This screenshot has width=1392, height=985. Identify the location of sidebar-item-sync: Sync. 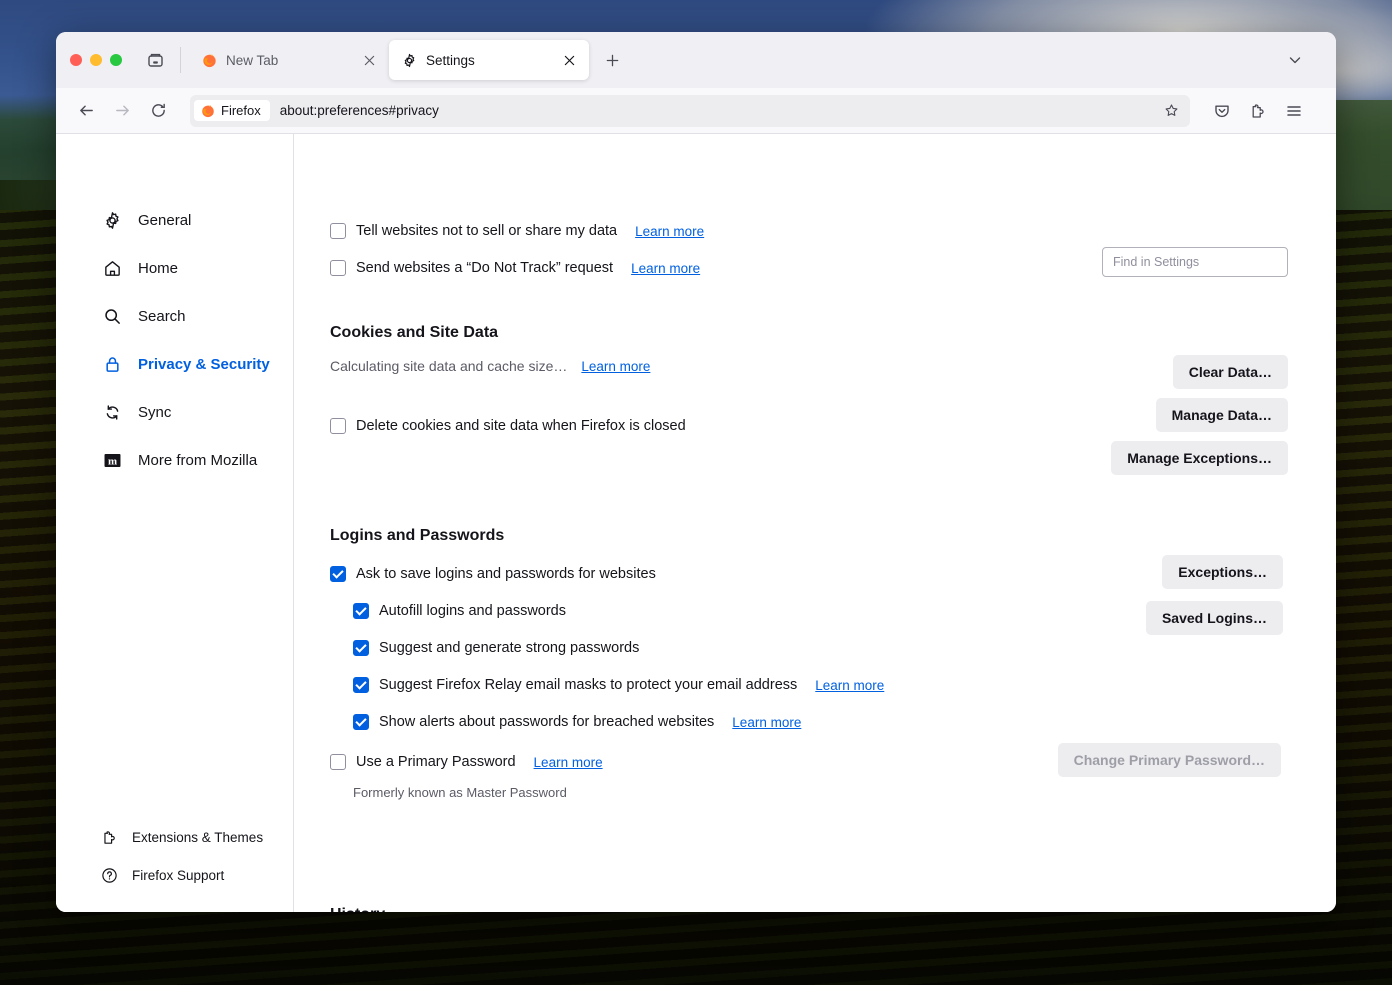
(174, 412).